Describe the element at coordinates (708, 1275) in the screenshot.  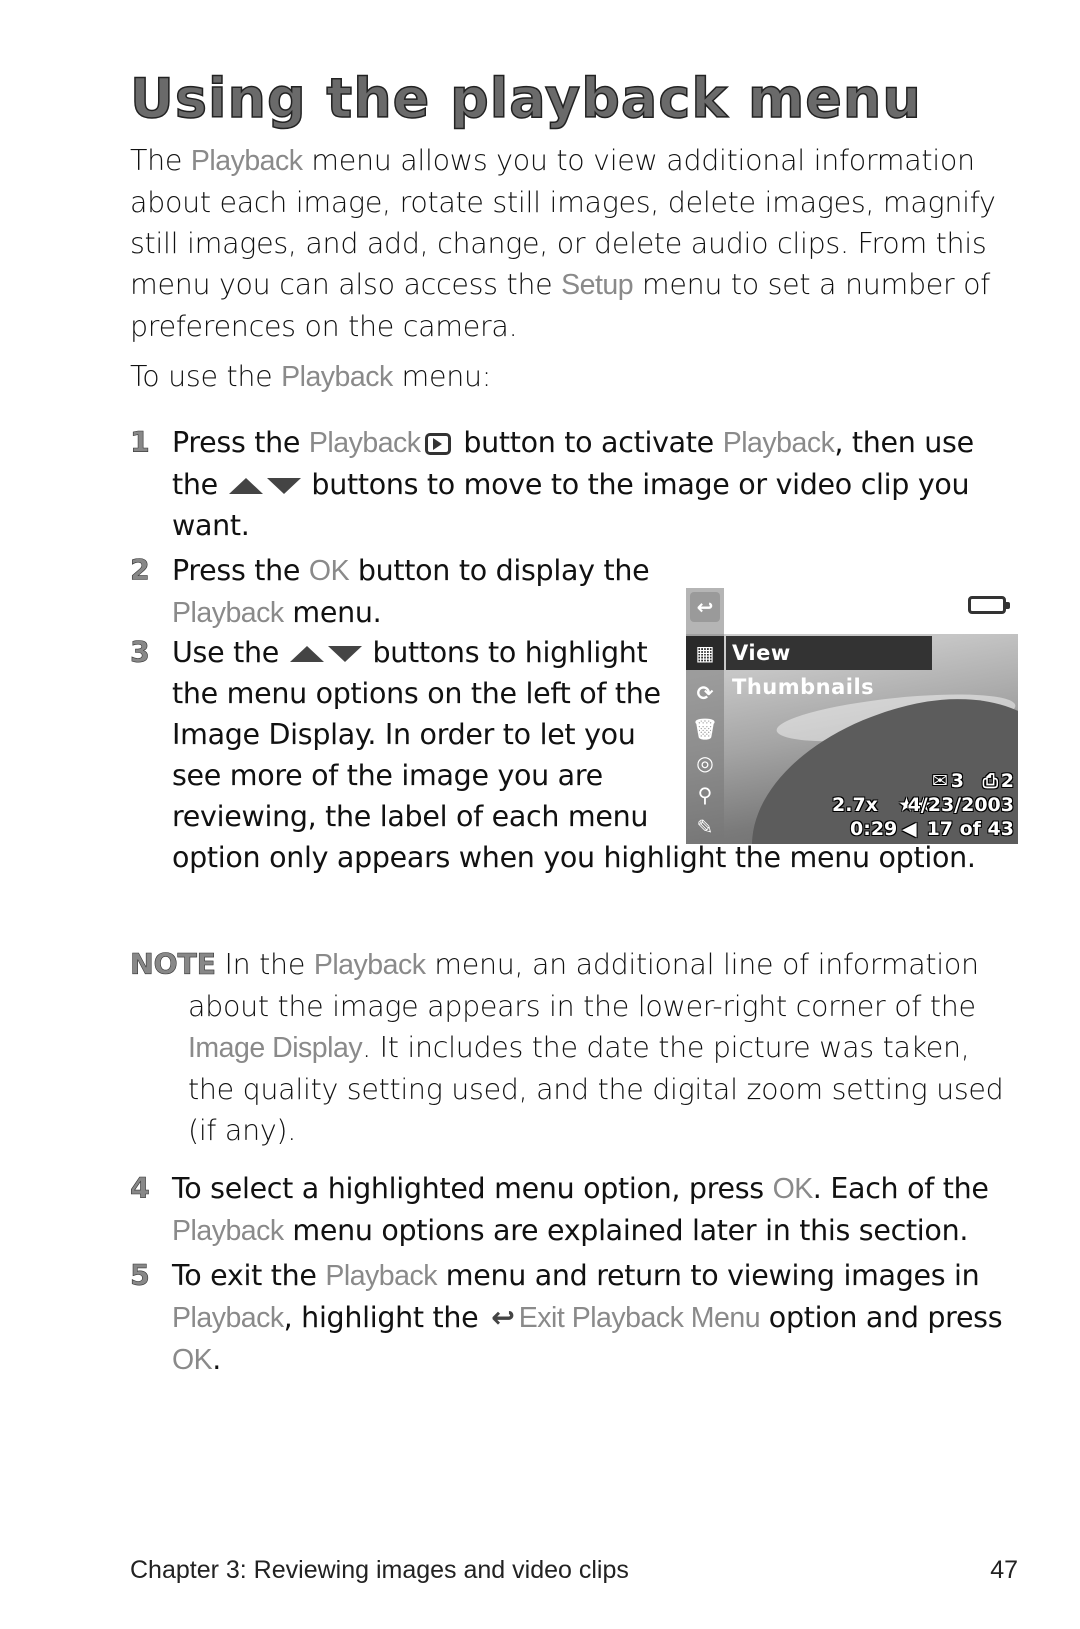
I see `step-text: menu and return to viewing images in` at that location.